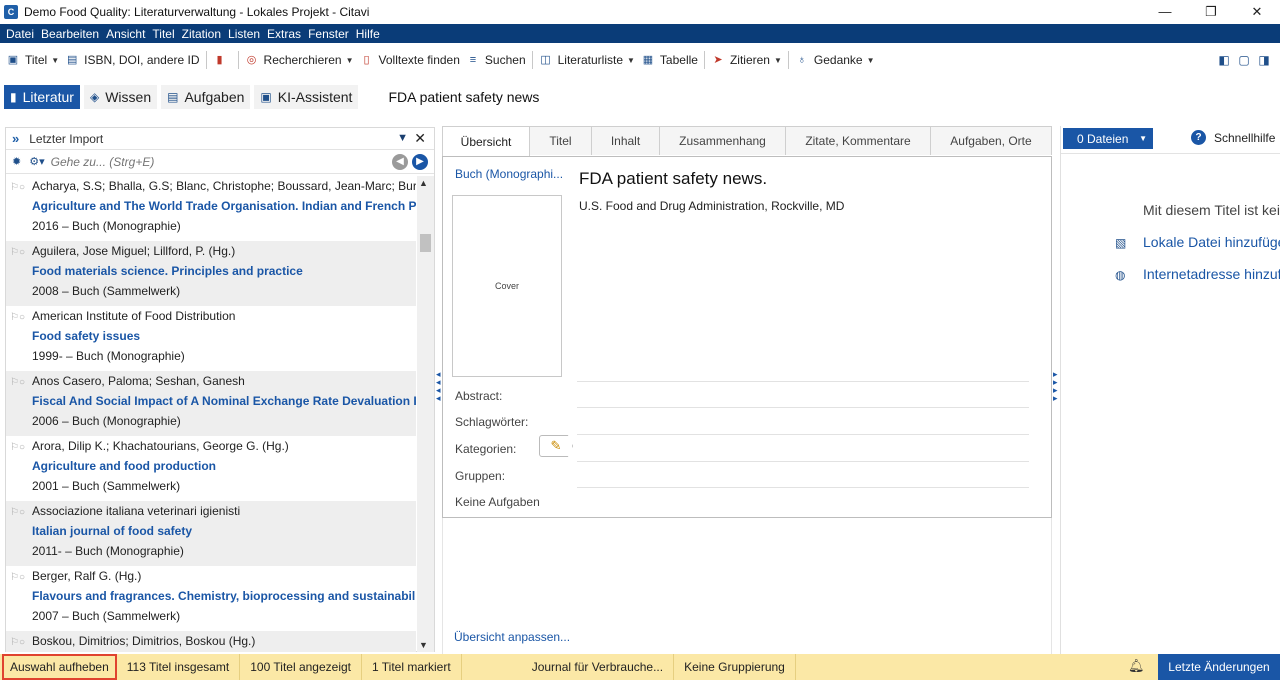  Describe the element at coordinates (400, 162) in the screenshot. I see `previous-icon: ◀` at that location.